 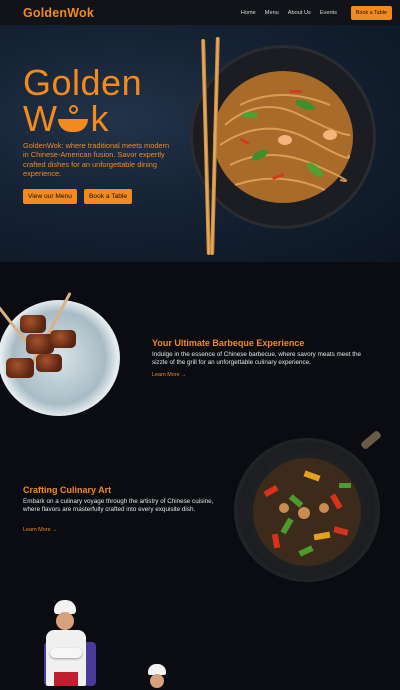 I want to click on hero-title-k: k, so click(x=99, y=118).